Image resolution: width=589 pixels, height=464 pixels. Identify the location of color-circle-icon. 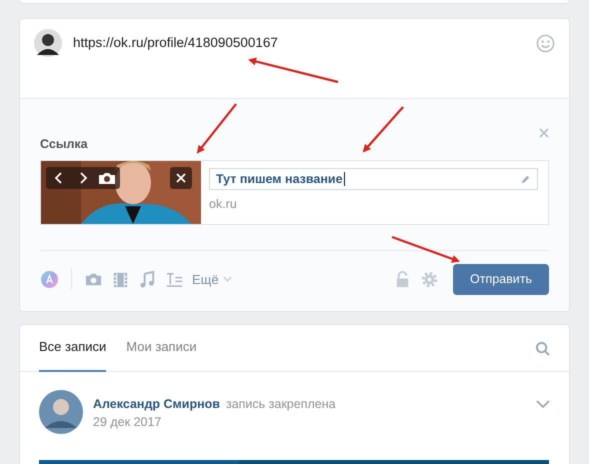
(49, 279).